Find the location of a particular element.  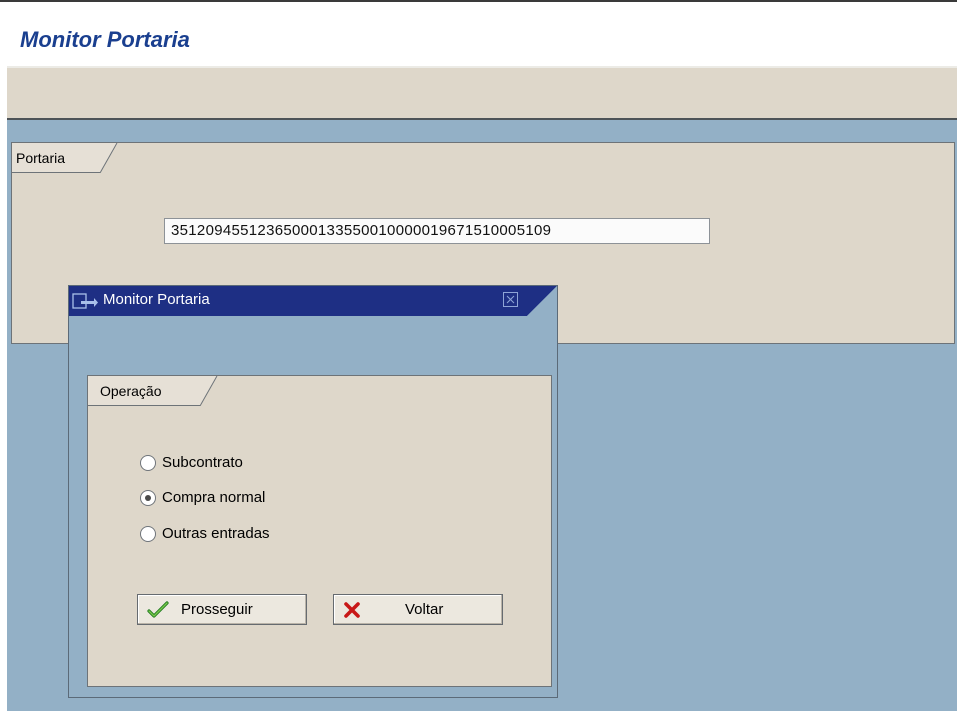

radio-button-selected is located at coordinates (148, 497).